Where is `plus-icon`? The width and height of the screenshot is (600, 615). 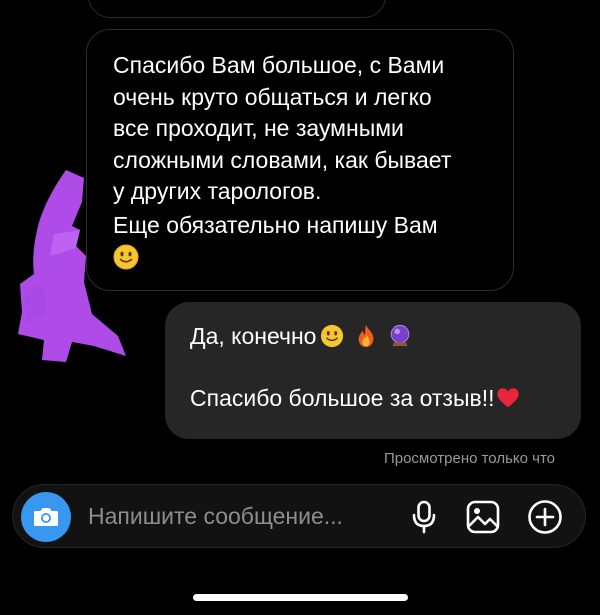 plus-icon is located at coordinates (545, 517).